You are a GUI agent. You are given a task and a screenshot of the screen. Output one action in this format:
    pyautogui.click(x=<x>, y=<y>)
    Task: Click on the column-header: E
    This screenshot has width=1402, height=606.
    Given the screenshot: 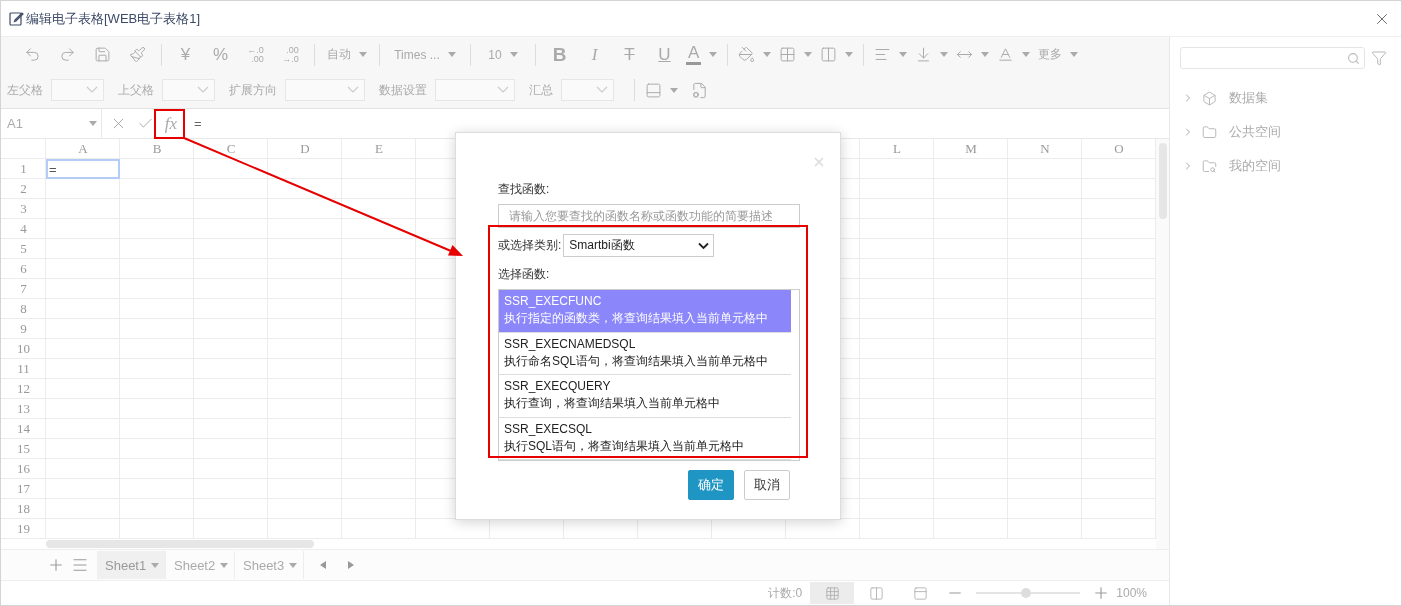 What is the action you would take?
    pyautogui.click(x=379, y=149)
    